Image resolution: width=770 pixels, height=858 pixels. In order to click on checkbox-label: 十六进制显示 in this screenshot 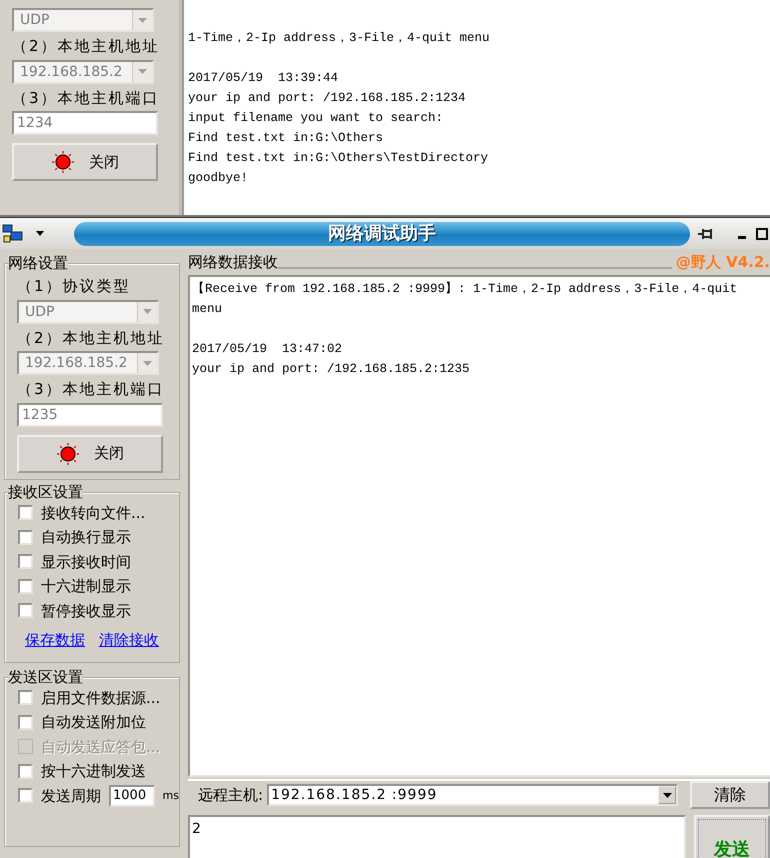, I will do `click(86, 586)`.